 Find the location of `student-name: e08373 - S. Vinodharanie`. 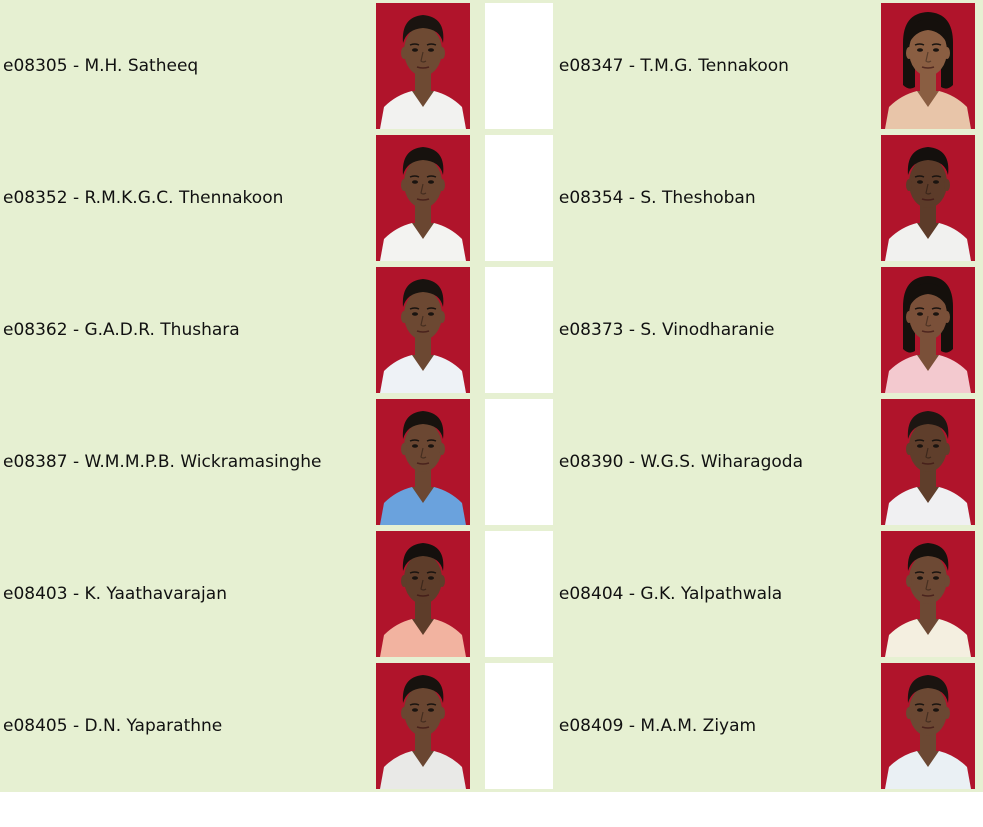

student-name: e08373 - S. Vinodharanie is located at coordinates (666, 330).